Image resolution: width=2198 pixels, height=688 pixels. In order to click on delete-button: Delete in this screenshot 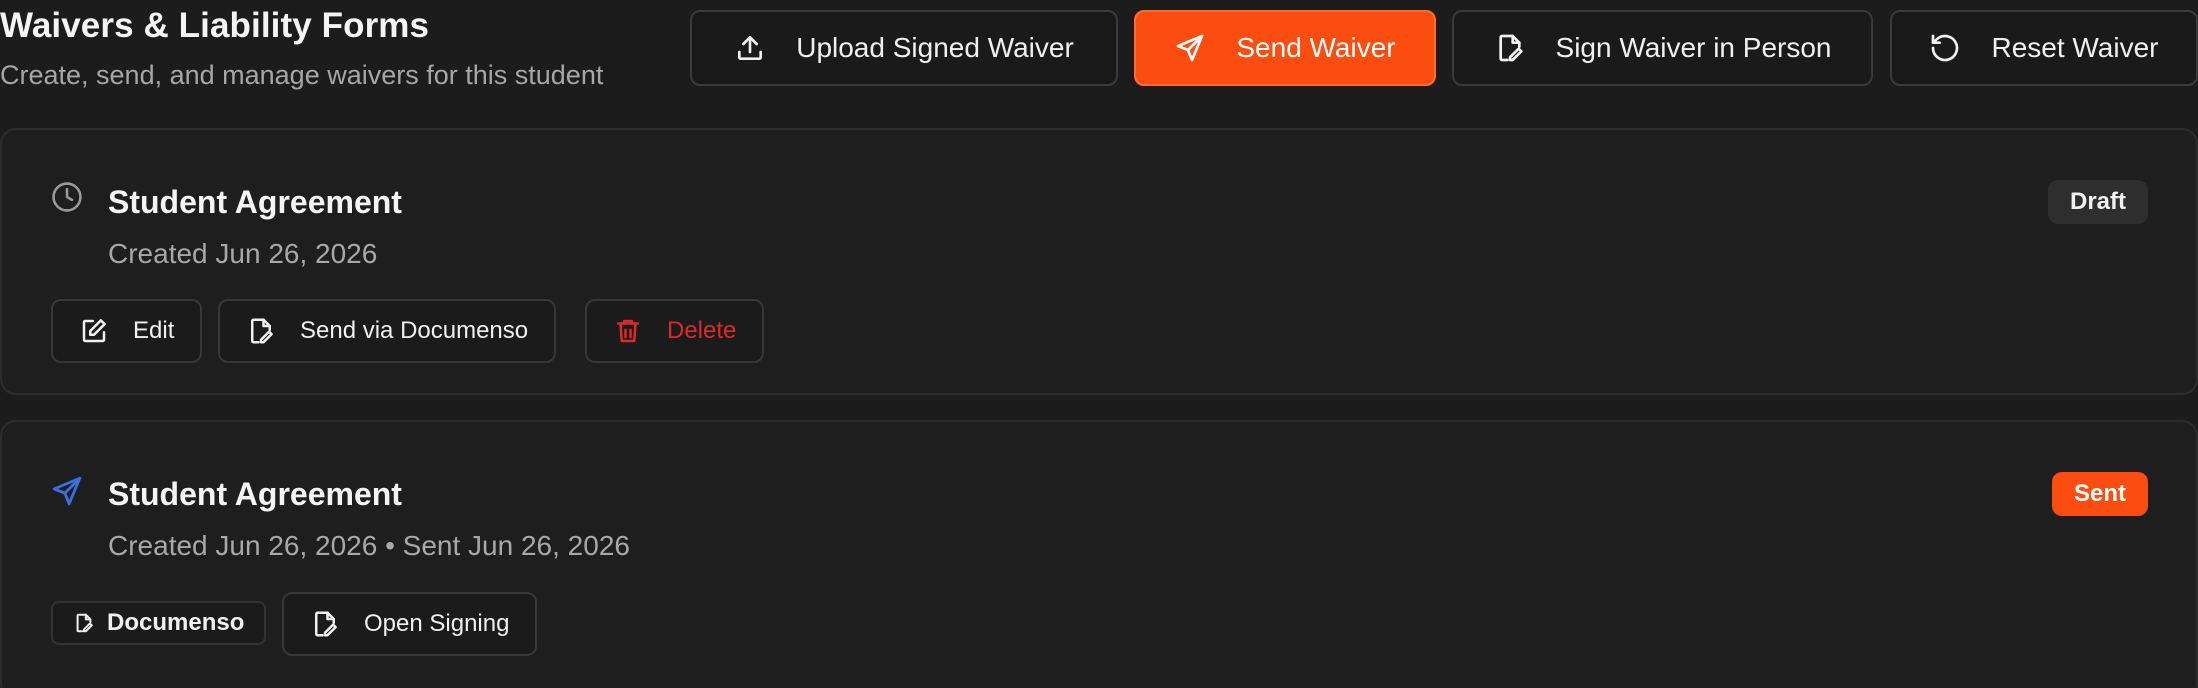, I will do `click(675, 331)`.